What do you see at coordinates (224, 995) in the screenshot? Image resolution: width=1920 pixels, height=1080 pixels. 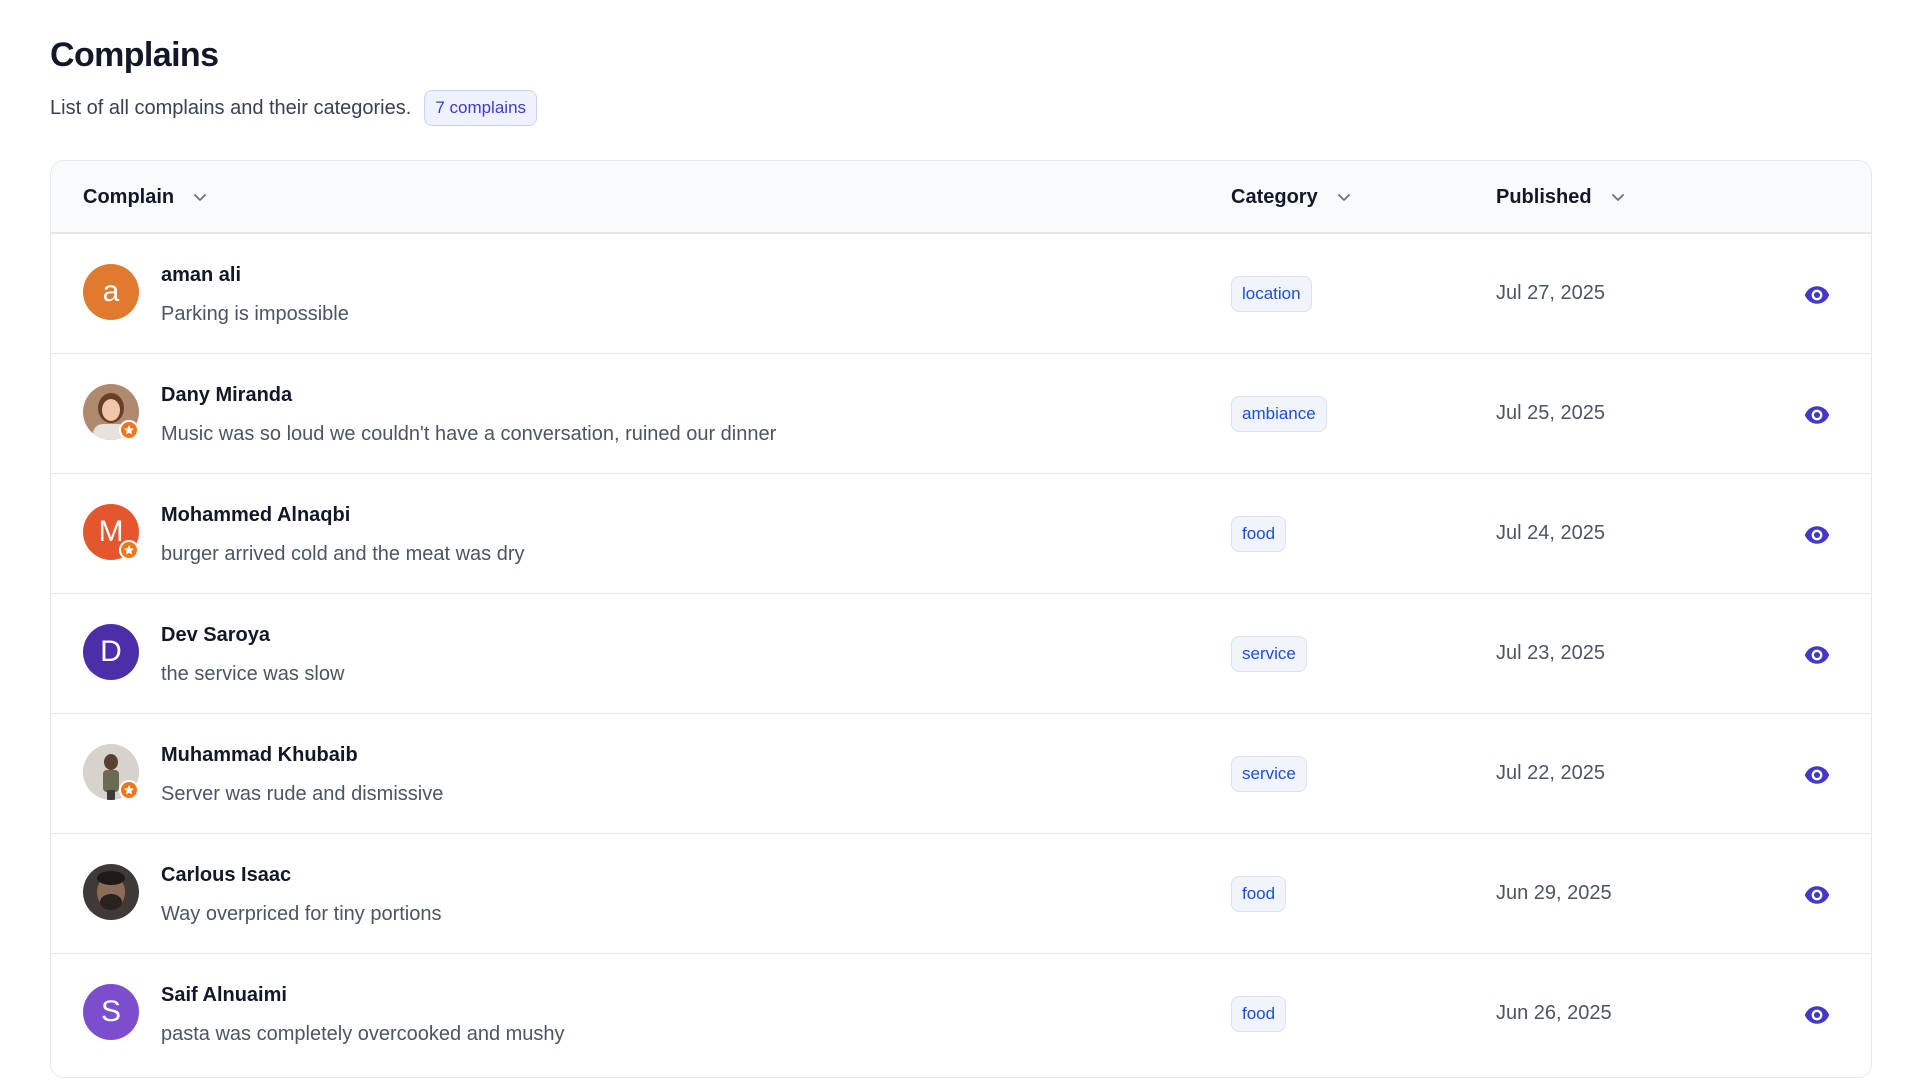 I see `complainer-name: Saif Alnuaimi` at bounding box center [224, 995].